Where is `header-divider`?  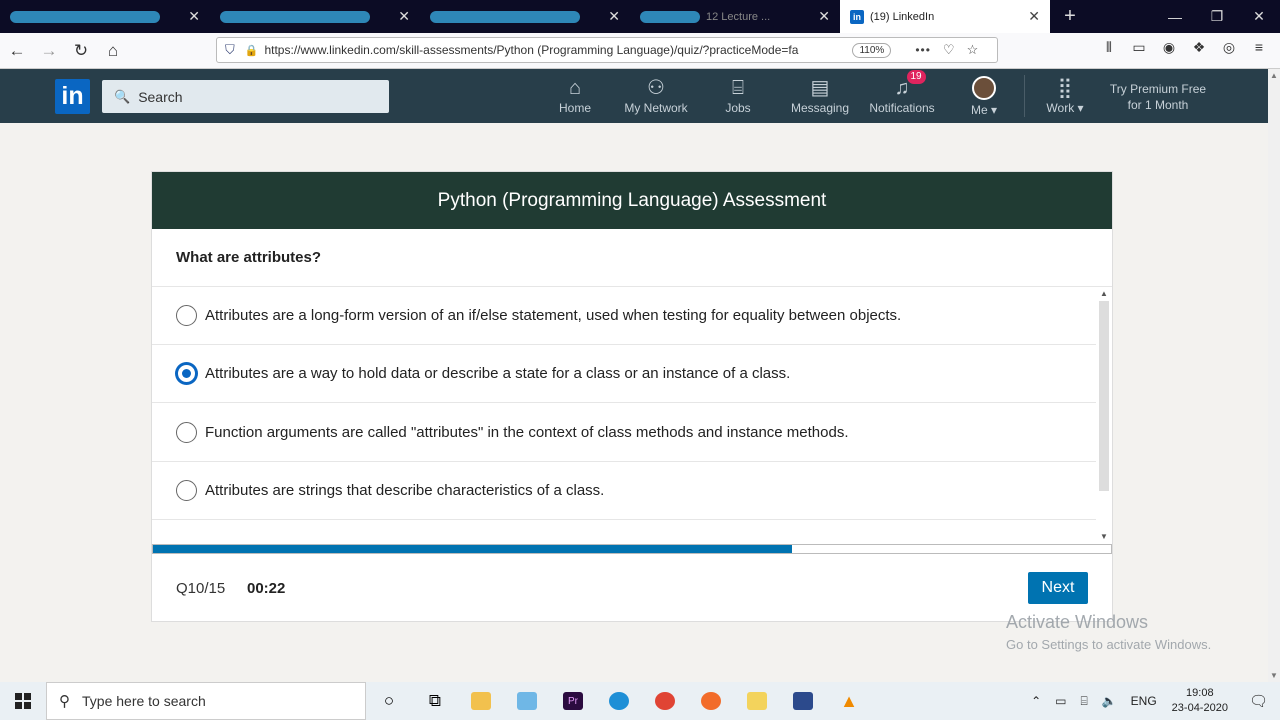
header-divider is located at coordinates (1024, 96).